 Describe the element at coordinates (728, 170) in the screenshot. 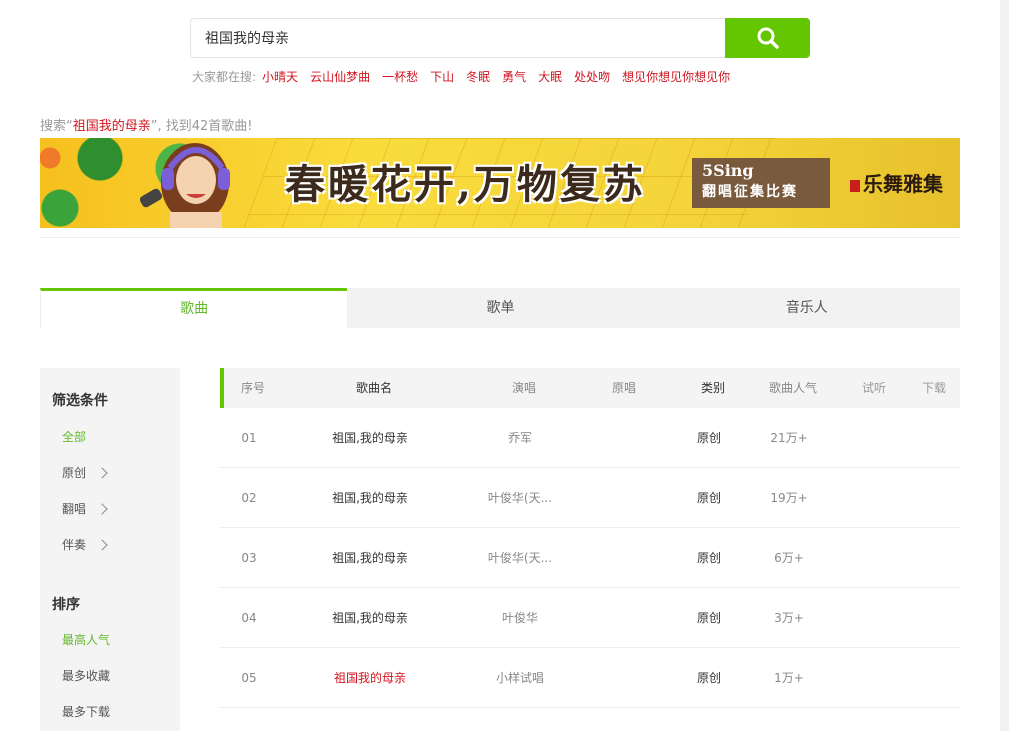

I see `banner-box-line1: 5Sing` at that location.